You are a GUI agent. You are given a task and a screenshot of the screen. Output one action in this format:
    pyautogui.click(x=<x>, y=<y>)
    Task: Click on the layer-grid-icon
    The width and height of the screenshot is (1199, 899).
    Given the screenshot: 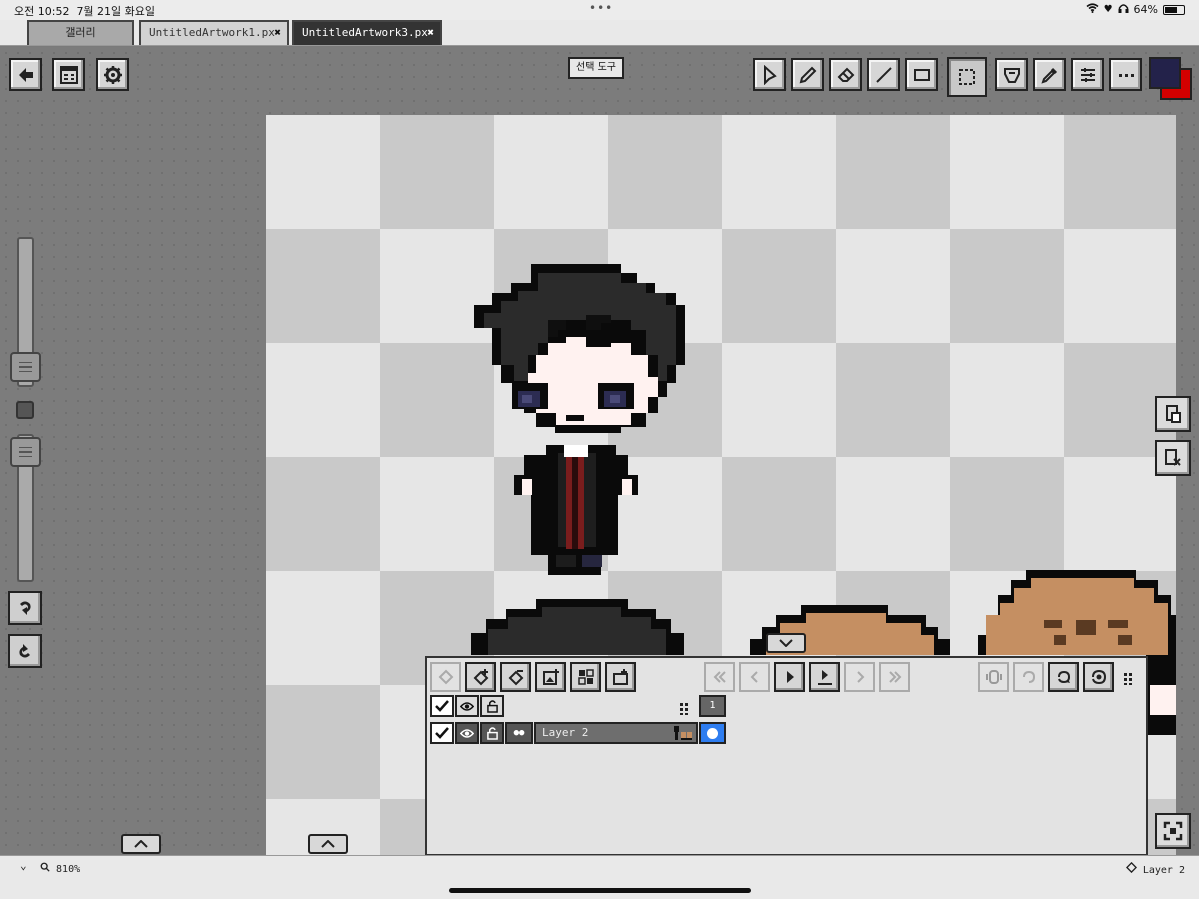 What is the action you would take?
    pyautogui.click(x=585, y=677)
    